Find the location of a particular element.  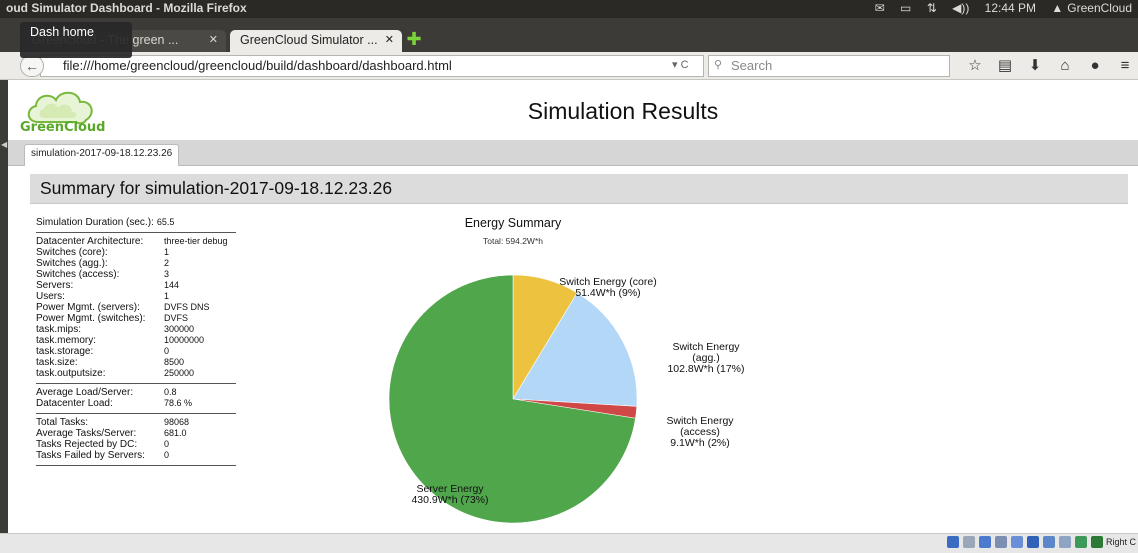

hdd-icon is located at coordinates (952, 542).